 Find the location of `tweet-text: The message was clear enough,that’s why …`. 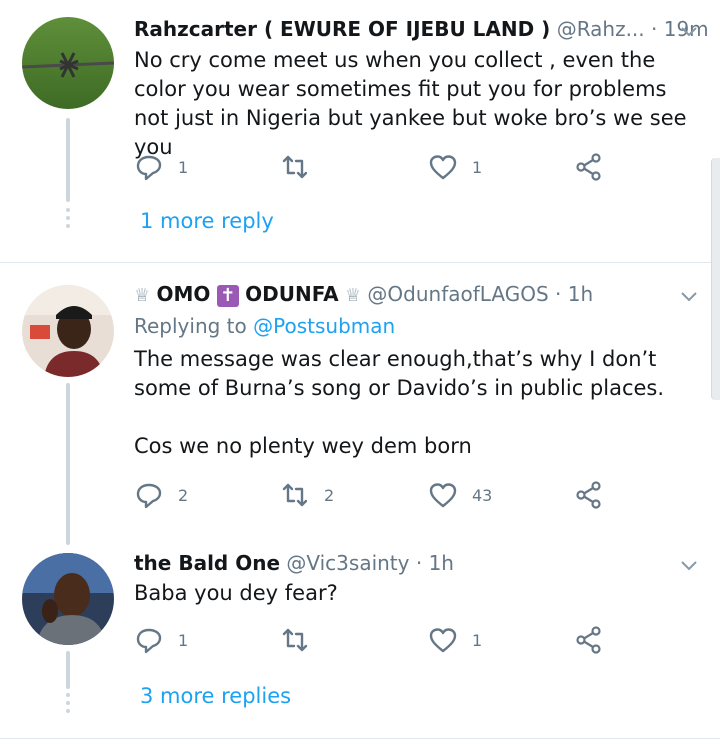

tweet-text: The message was clear enough,that’s why … is located at coordinates (399, 402).